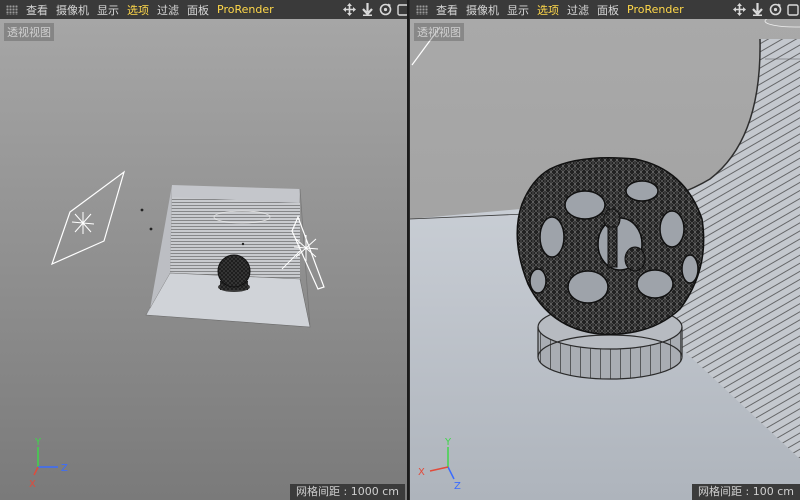 This screenshot has width=800, height=500. I want to click on grid-spacing-info: 网格间距 : 100 cm, so click(746, 492).